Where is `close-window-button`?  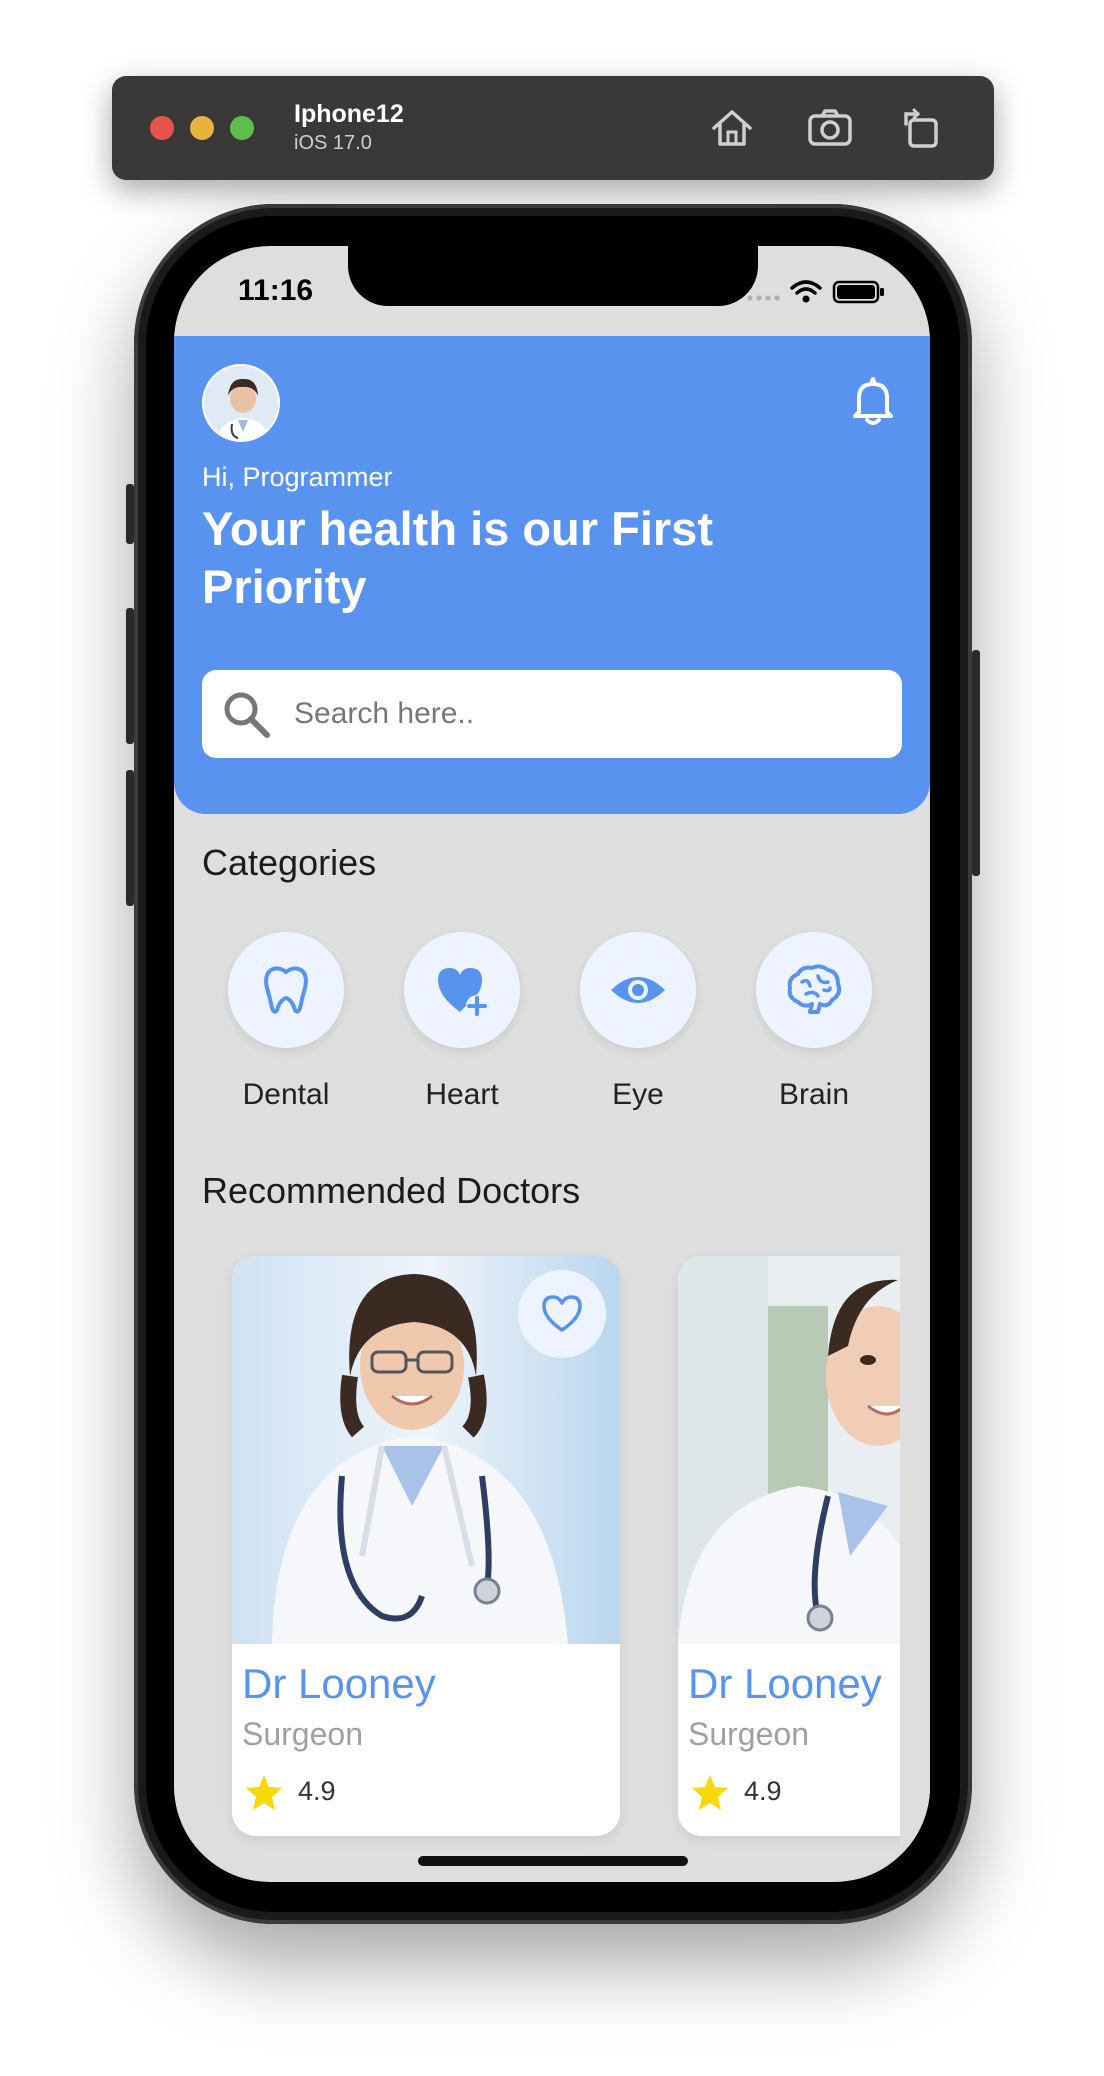
close-window-button is located at coordinates (162, 128).